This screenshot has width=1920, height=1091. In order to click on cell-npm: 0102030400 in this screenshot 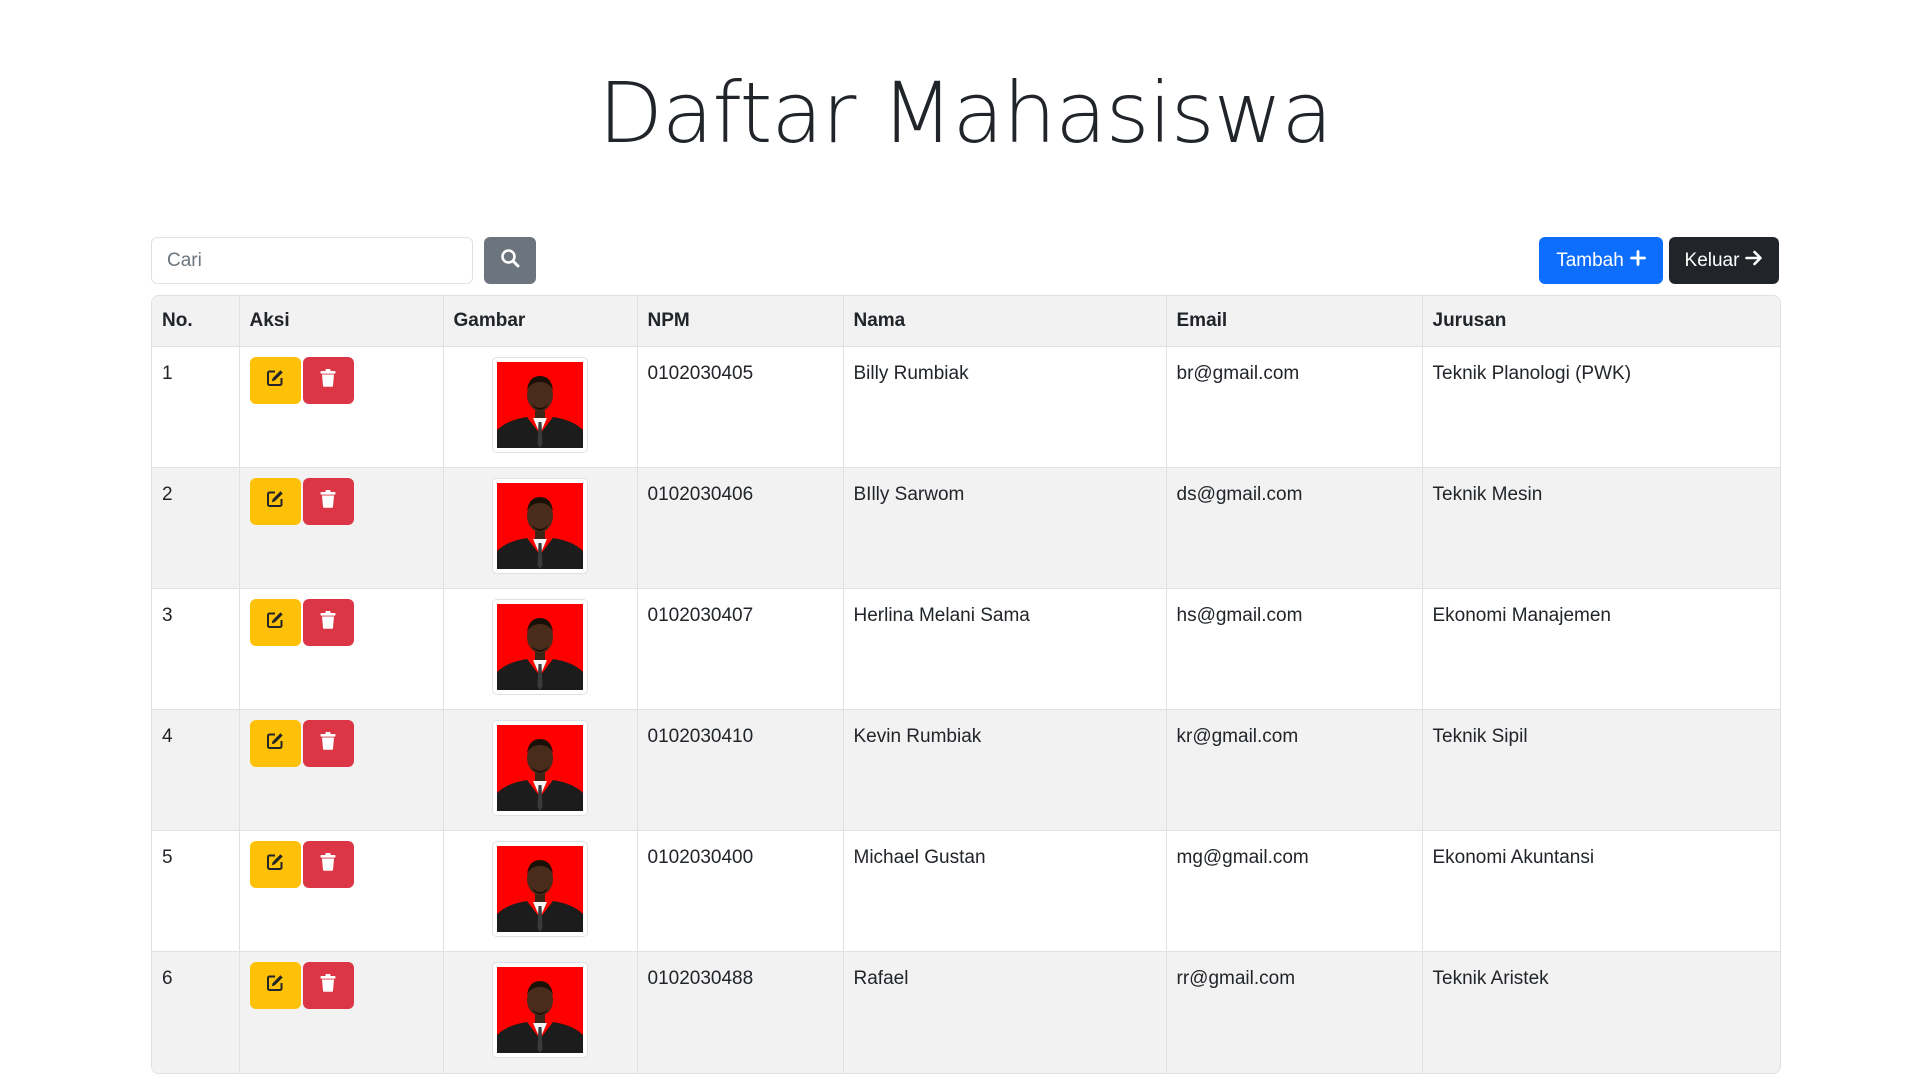, I will do `click(740, 891)`.